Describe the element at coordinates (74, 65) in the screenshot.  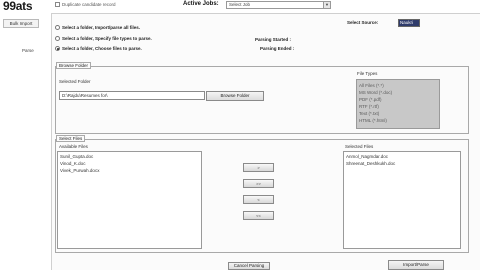
I see `browse-folder-legend: Browse Folder` at that location.